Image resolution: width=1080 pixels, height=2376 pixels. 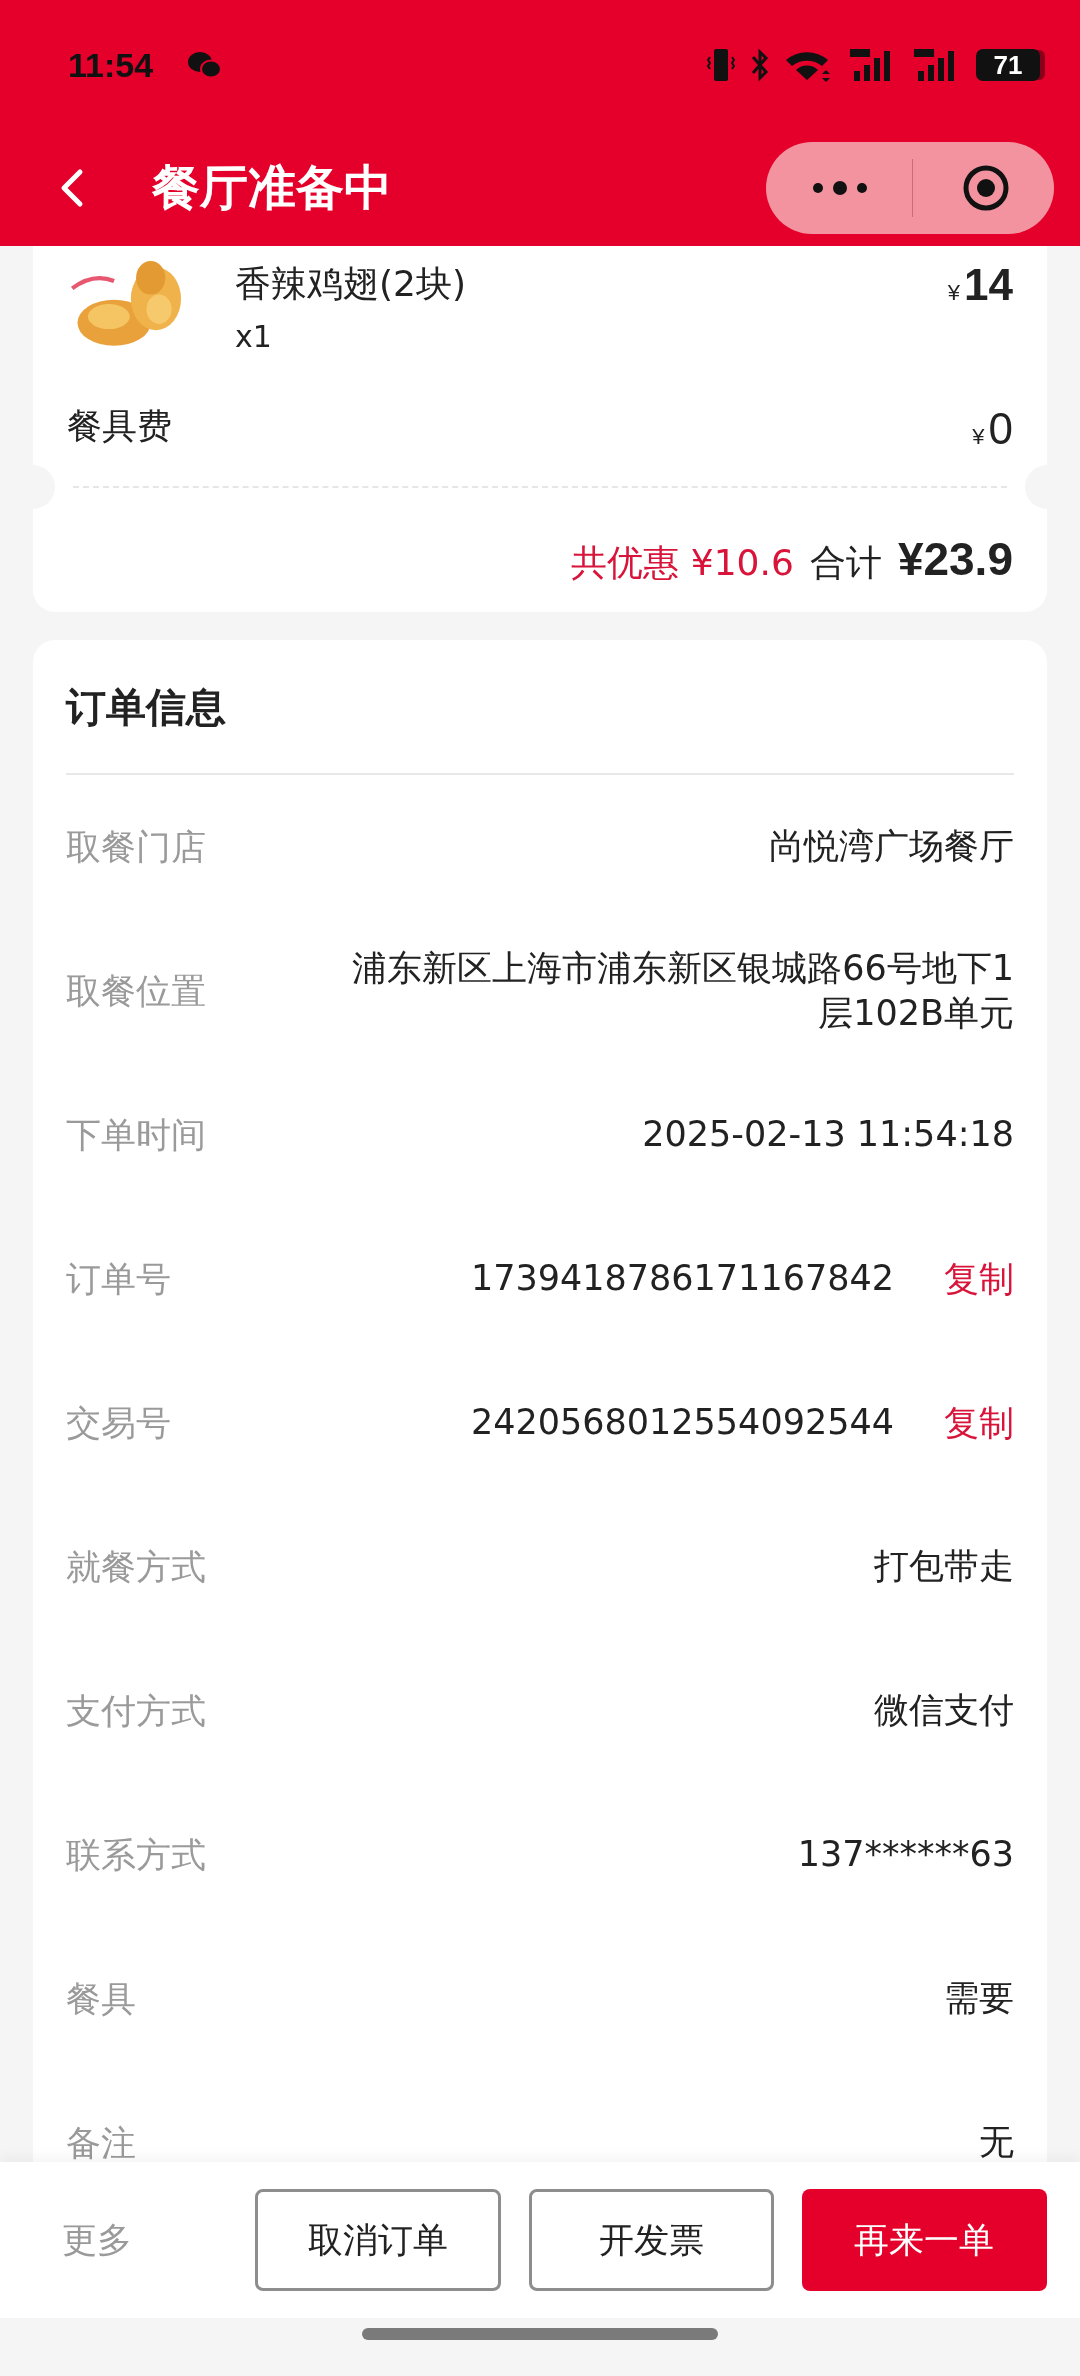 I want to click on info-value: 尚悦湾广场餐厅, so click(x=891, y=847).